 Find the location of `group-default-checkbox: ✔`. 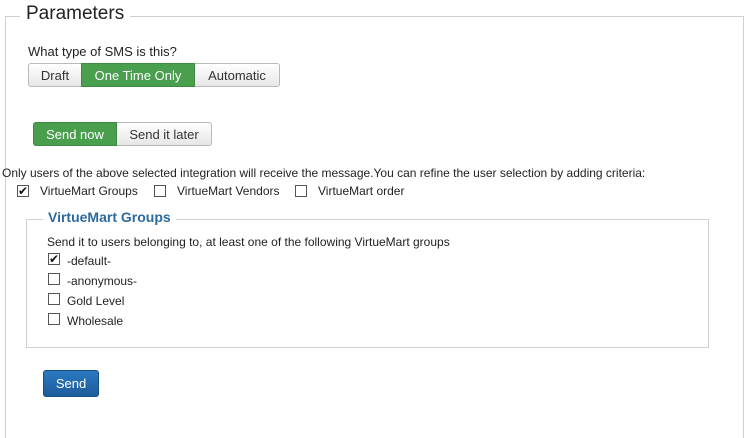

group-default-checkbox: ✔ is located at coordinates (54, 259).